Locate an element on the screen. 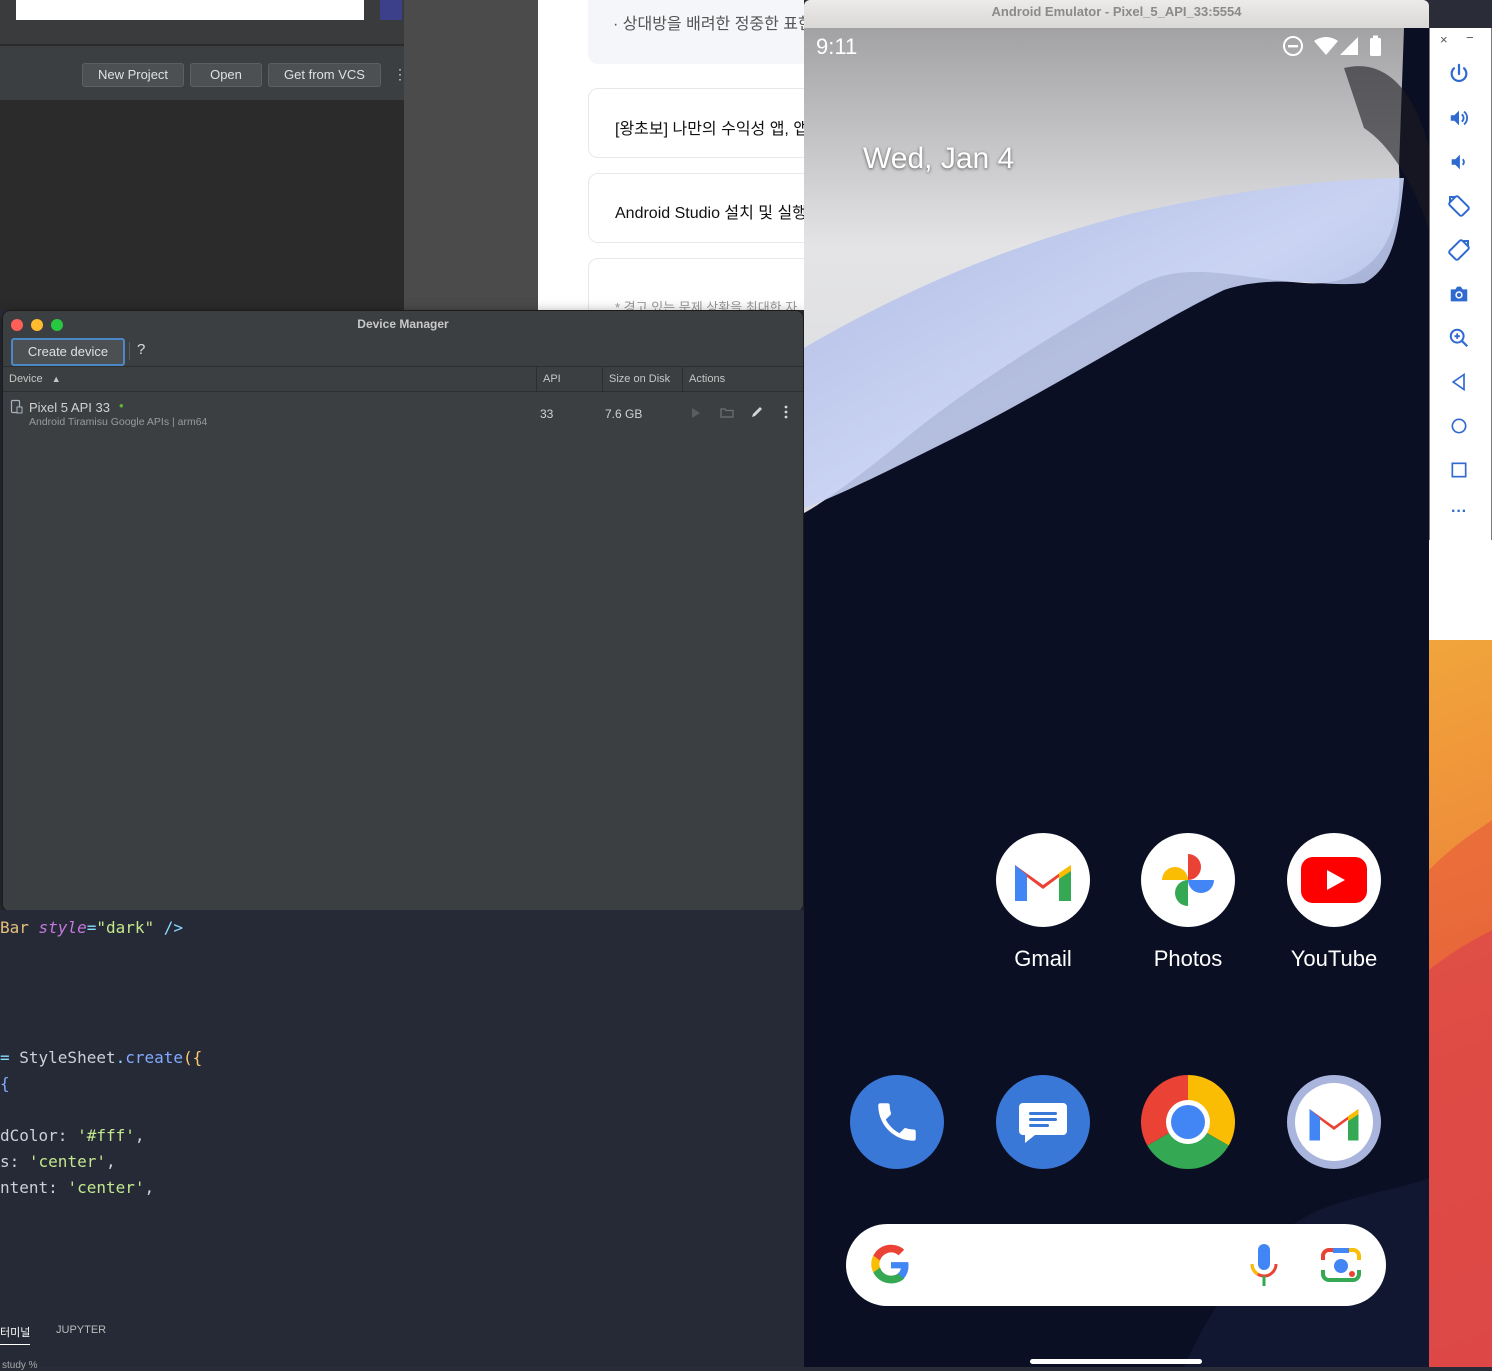 This screenshot has height=1371, width=1492. help-button: ? is located at coordinates (141, 349).